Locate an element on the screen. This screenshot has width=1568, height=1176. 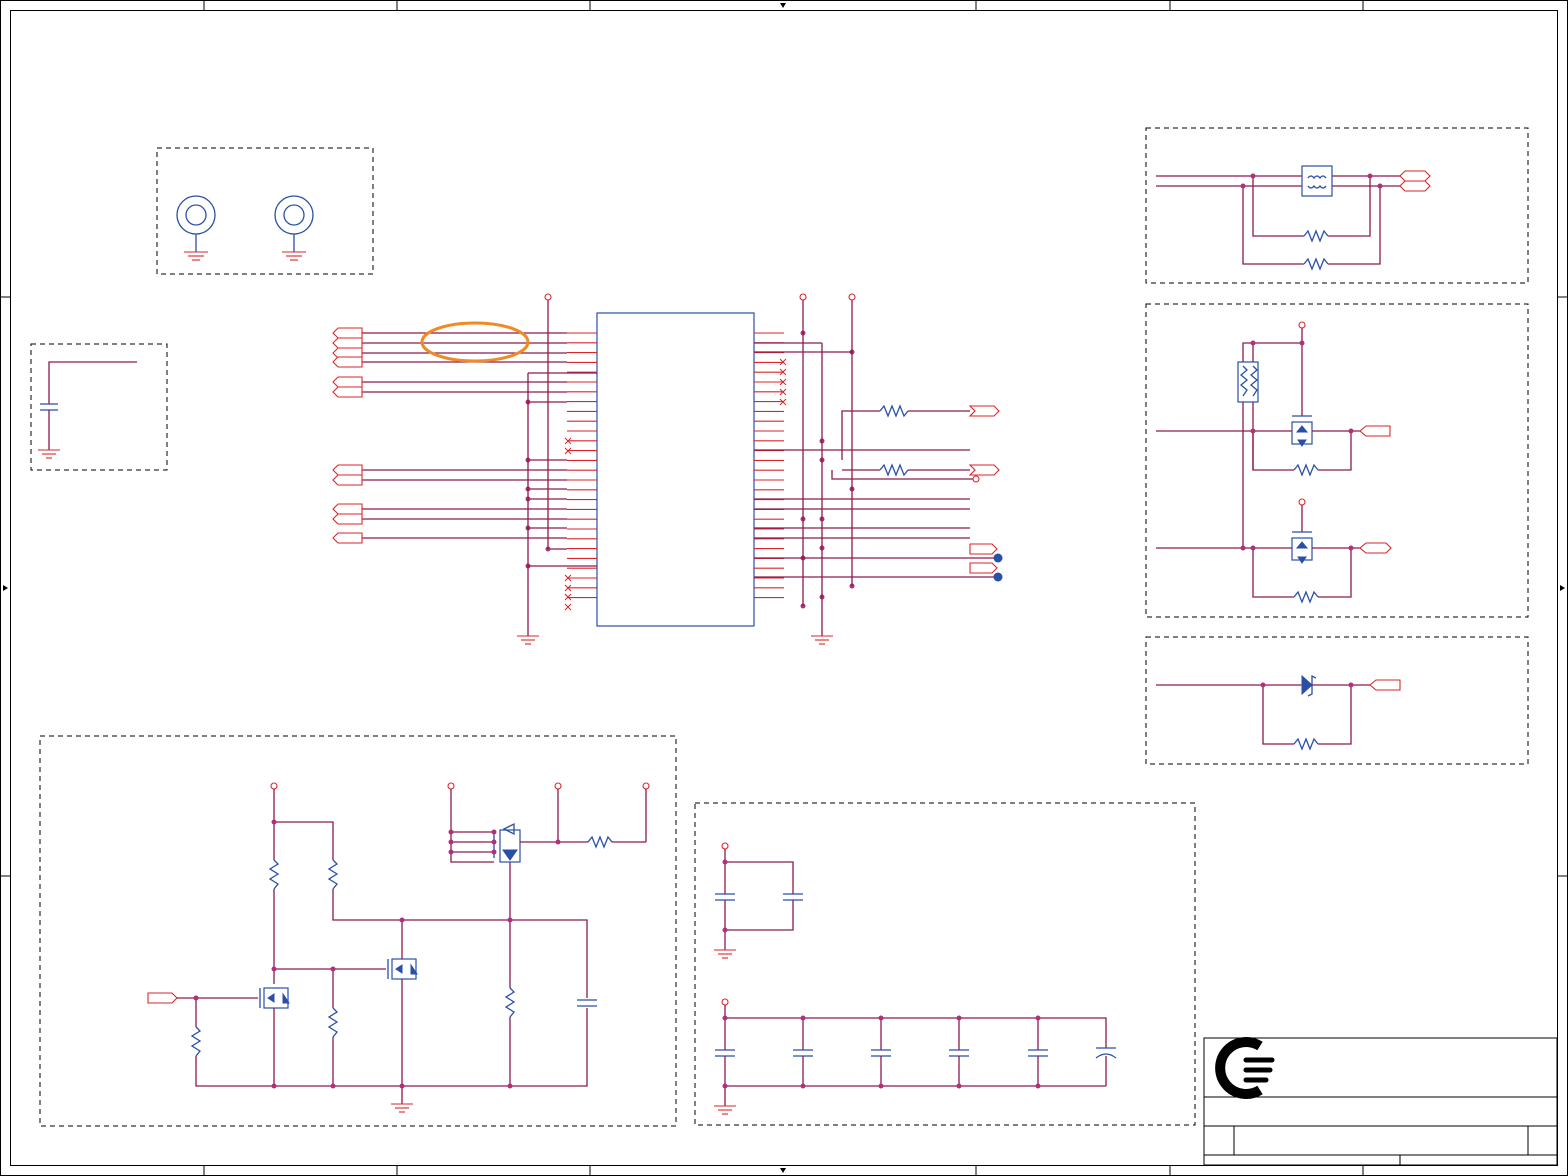
esd-filter-block is located at coordinates (1337, 205).